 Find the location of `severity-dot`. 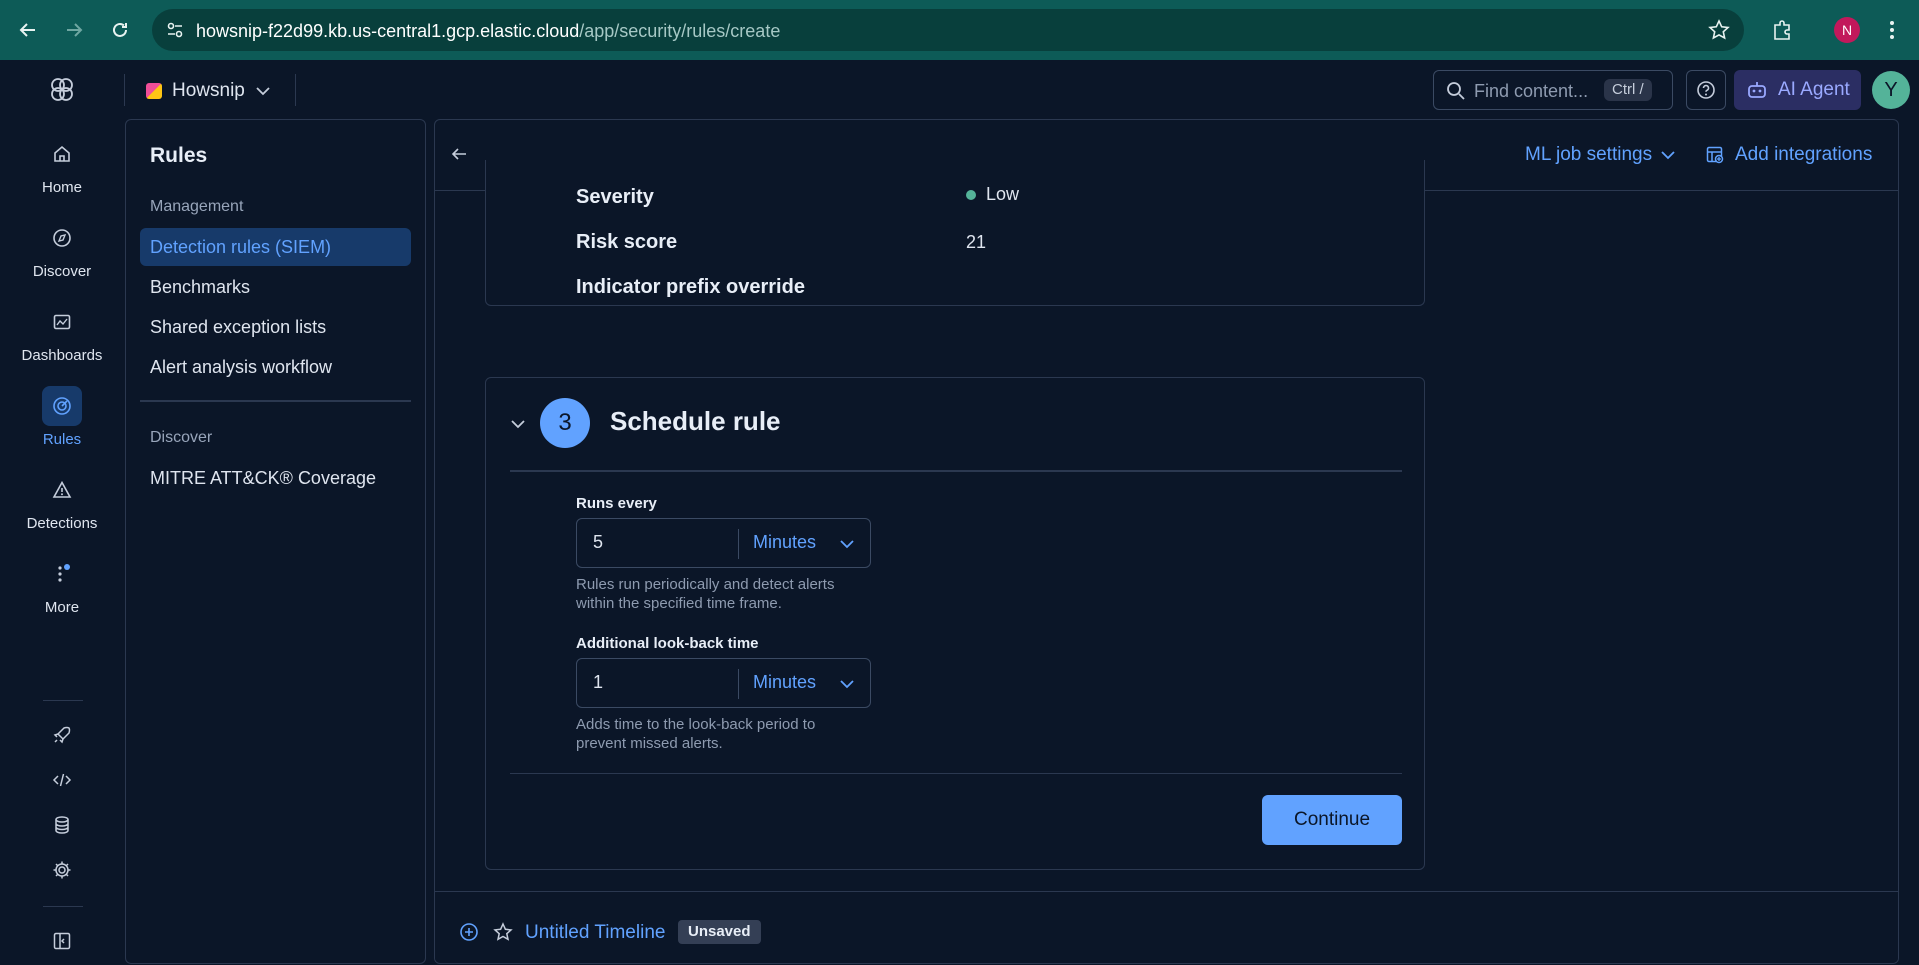

severity-dot is located at coordinates (971, 194).